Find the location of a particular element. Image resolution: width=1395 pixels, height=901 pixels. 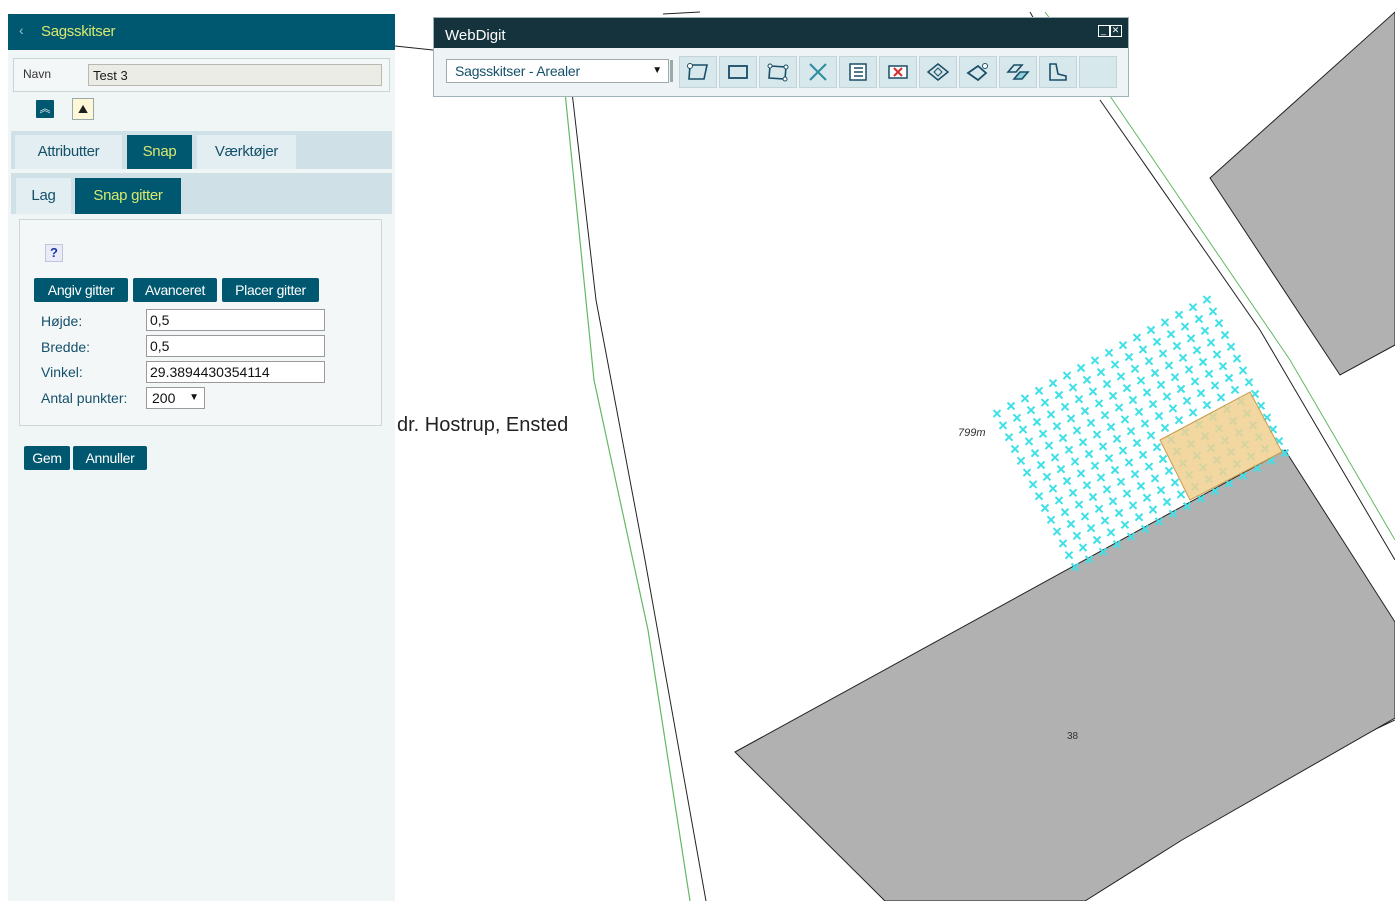

placer-gitter-button: Placer gitter is located at coordinates (270, 290).